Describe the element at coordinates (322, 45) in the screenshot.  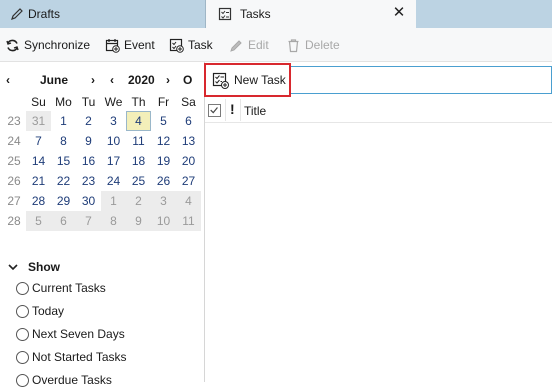
I see `delete-label: Delete` at that location.